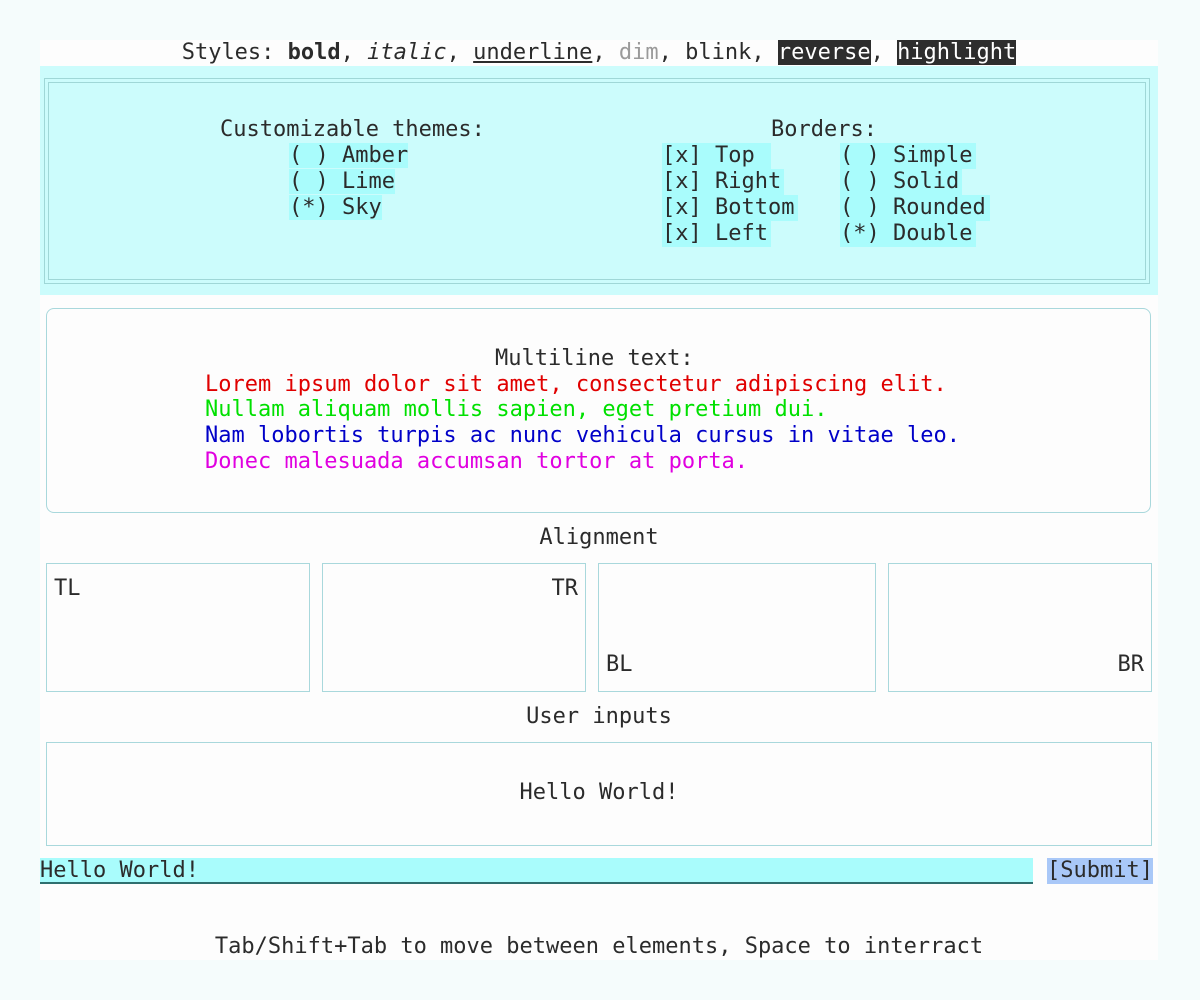  What do you see at coordinates (454, 627) in the screenshot?
I see `align-box-top-right: TR` at bounding box center [454, 627].